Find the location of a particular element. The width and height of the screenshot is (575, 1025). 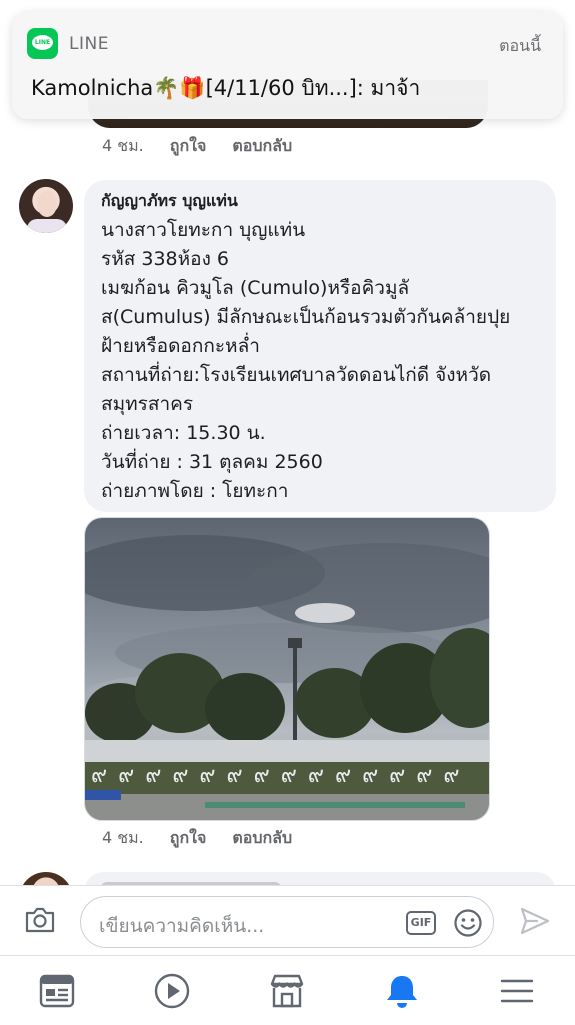

previous-comment-actions: 4 ชม. ถูกใจ ตอบกลับ is located at coordinates (197, 146).